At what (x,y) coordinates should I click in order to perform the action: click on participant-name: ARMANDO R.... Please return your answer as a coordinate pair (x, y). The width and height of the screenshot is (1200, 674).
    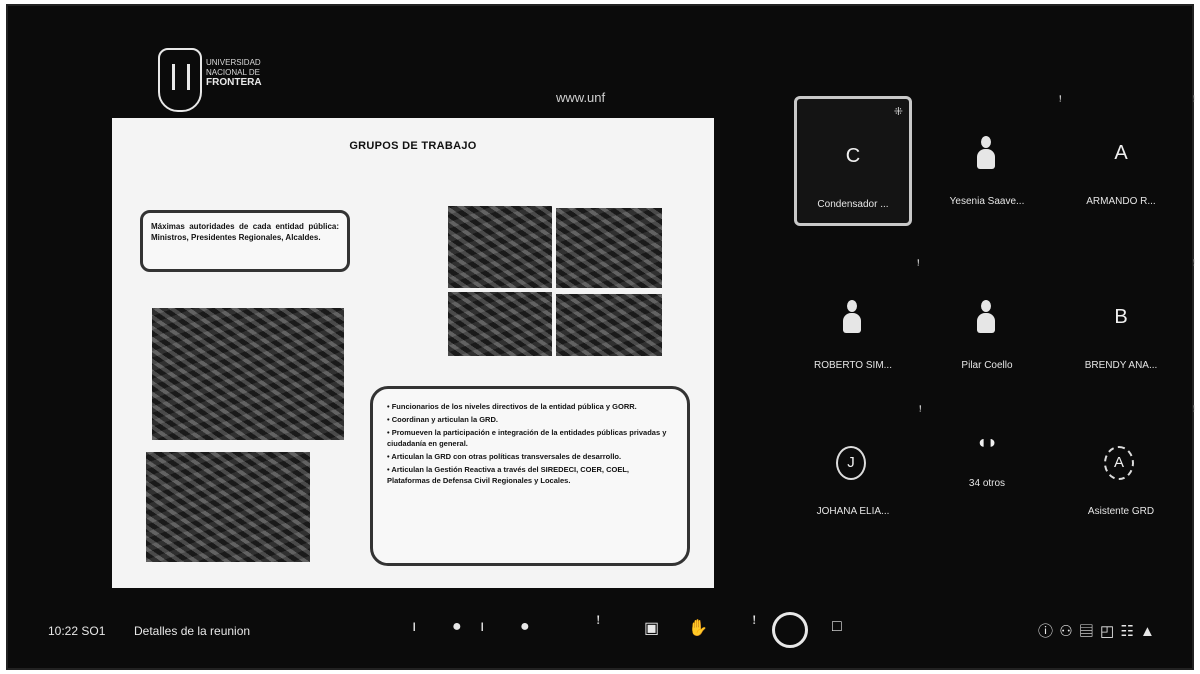
    Looking at the image, I should click on (1121, 201).